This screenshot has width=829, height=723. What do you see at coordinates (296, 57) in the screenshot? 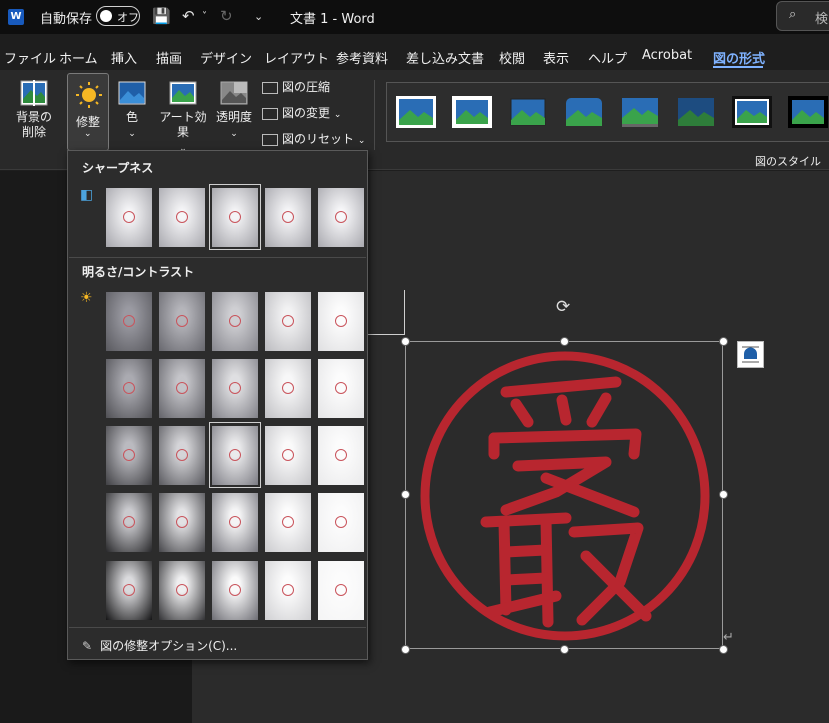
I see `tab-5: レイアウト` at bounding box center [296, 57].